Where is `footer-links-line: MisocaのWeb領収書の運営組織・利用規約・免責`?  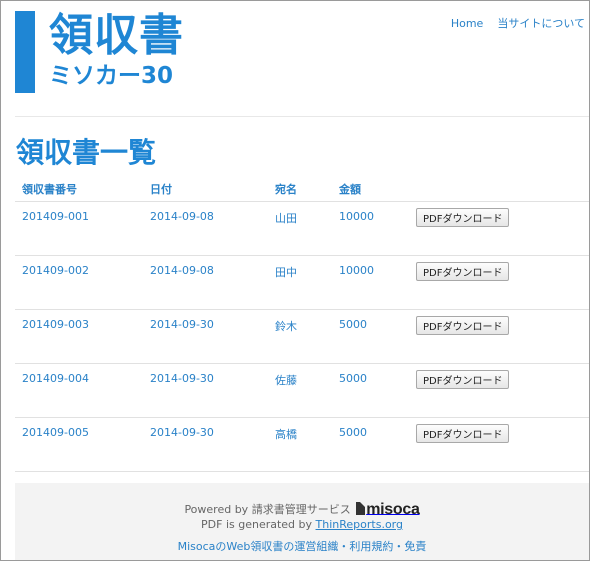 footer-links-line: MisocaのWeb領収書の運営組織・利用規約・免責 is located at coordinates (302, 547).